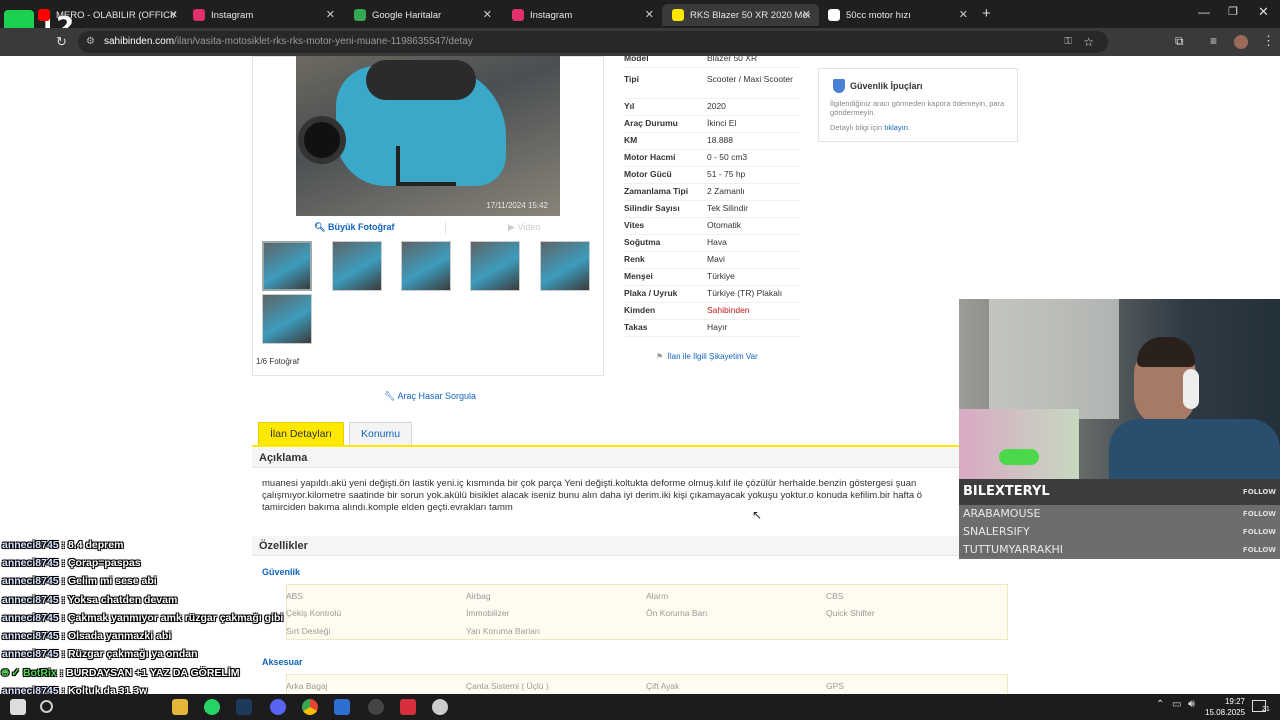  I want to click on chrome-icon, so click(310, 707).